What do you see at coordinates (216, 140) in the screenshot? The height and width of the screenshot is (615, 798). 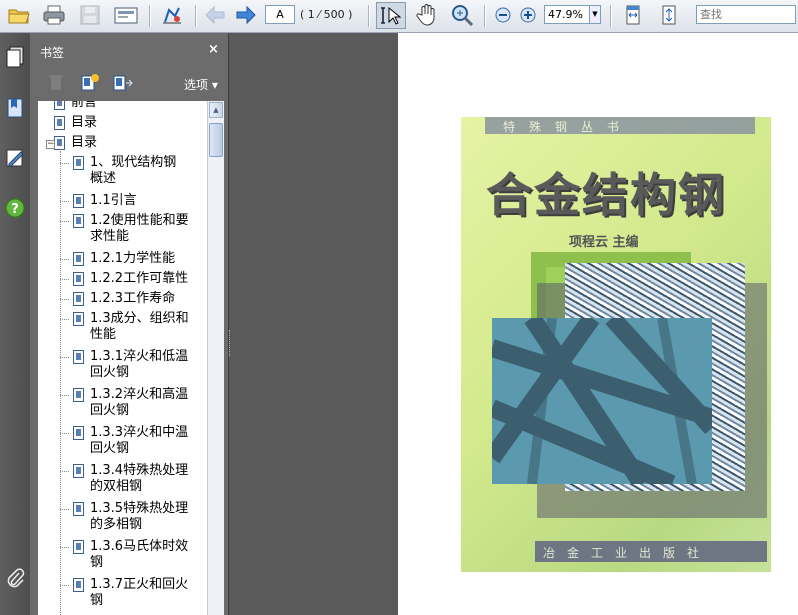 I see `scrollbar-thumb` at bounding box center [216, 140].